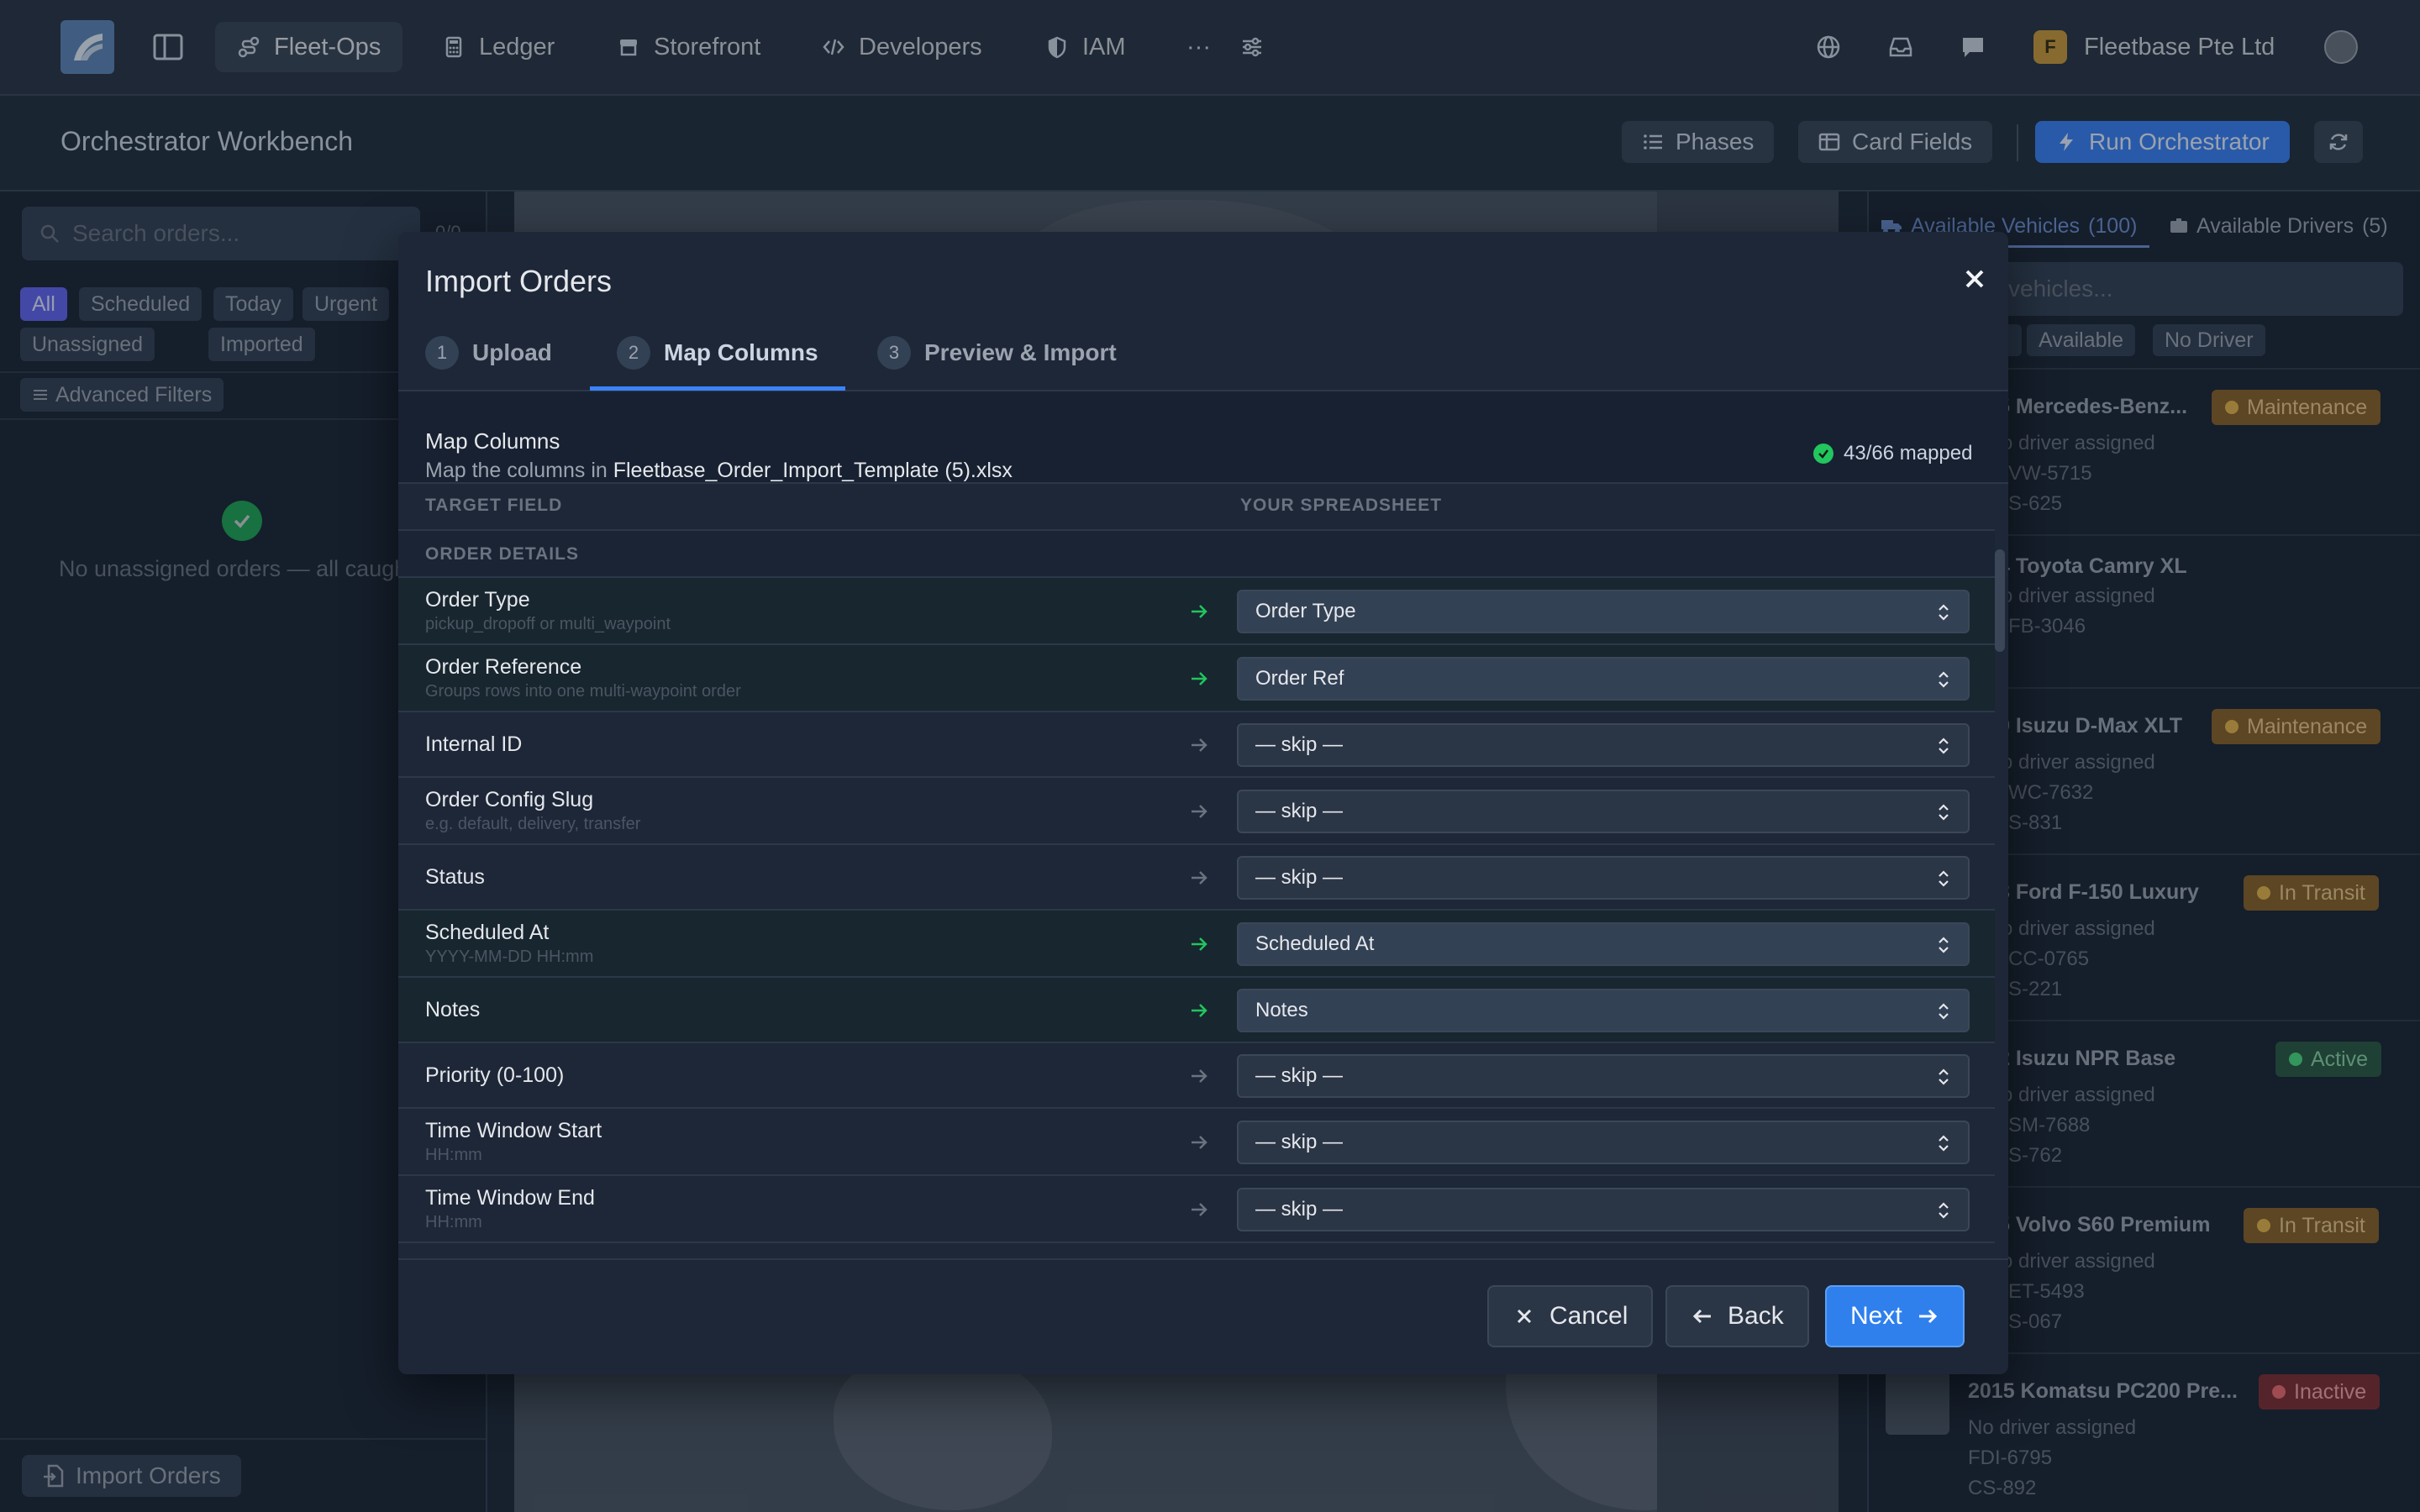 This screenshot has height=1512, width=2420. Describe the element at coordinates (1282, 1010) in the screenshot. I see `select-value: Notes` at that location.